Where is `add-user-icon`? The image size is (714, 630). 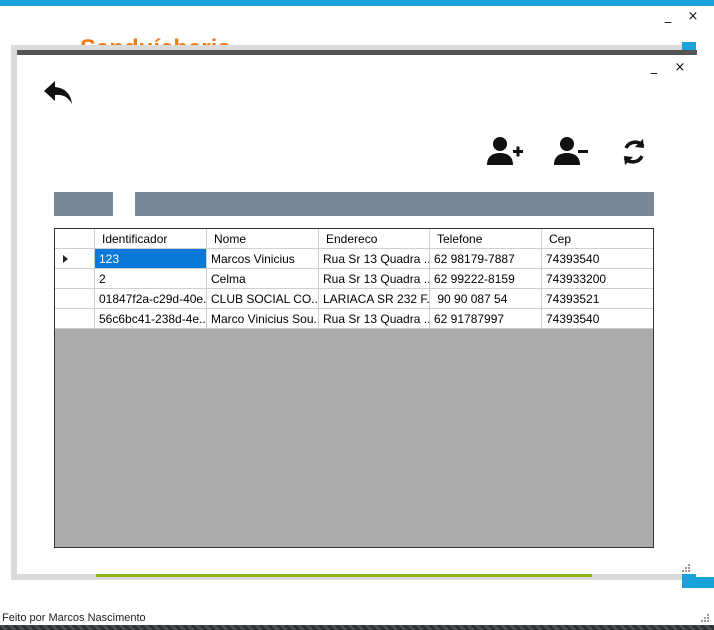
add-user-icon is located at coordinates (505, 151).